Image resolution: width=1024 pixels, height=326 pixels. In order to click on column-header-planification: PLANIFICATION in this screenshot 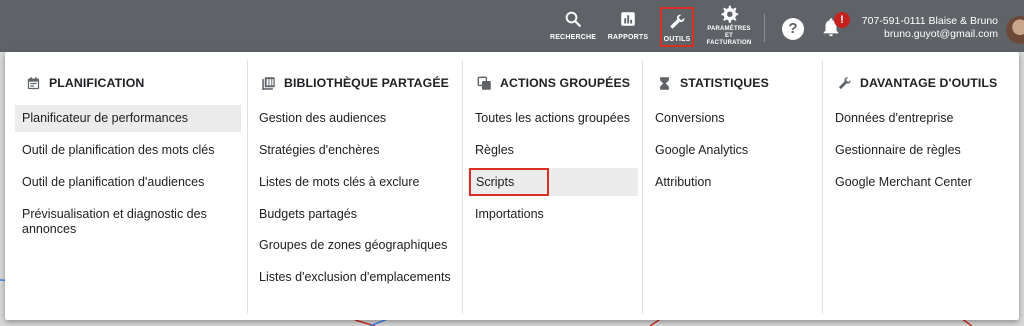, I will do `click(84, 83)`.